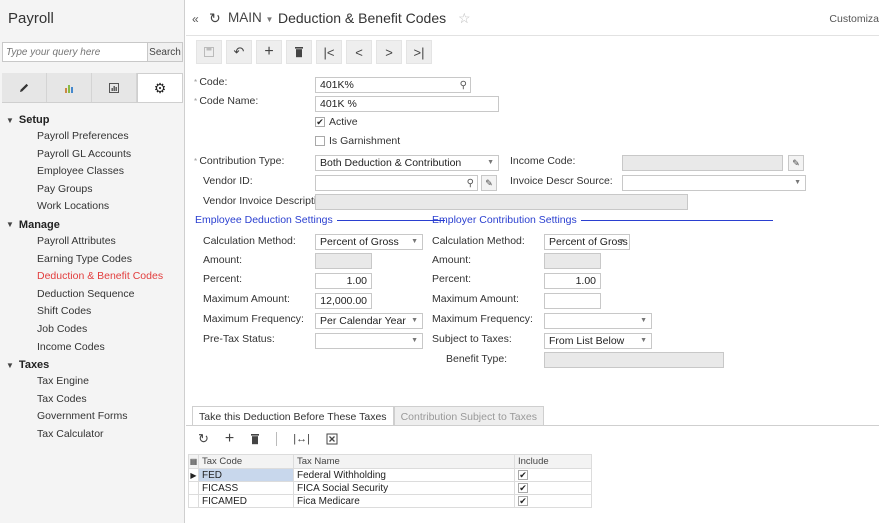  I want to click on er-max-amount-field, so click(572, 301).